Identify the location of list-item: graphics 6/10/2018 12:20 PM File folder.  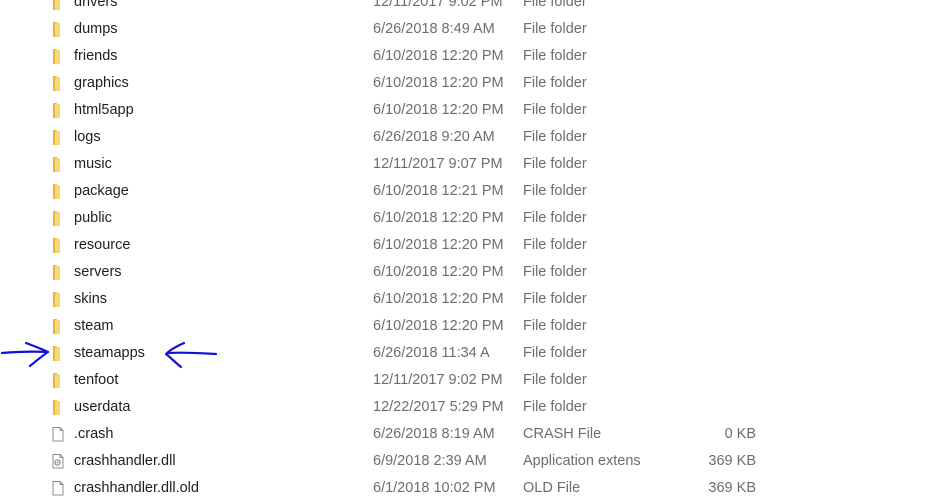
(462, 83).